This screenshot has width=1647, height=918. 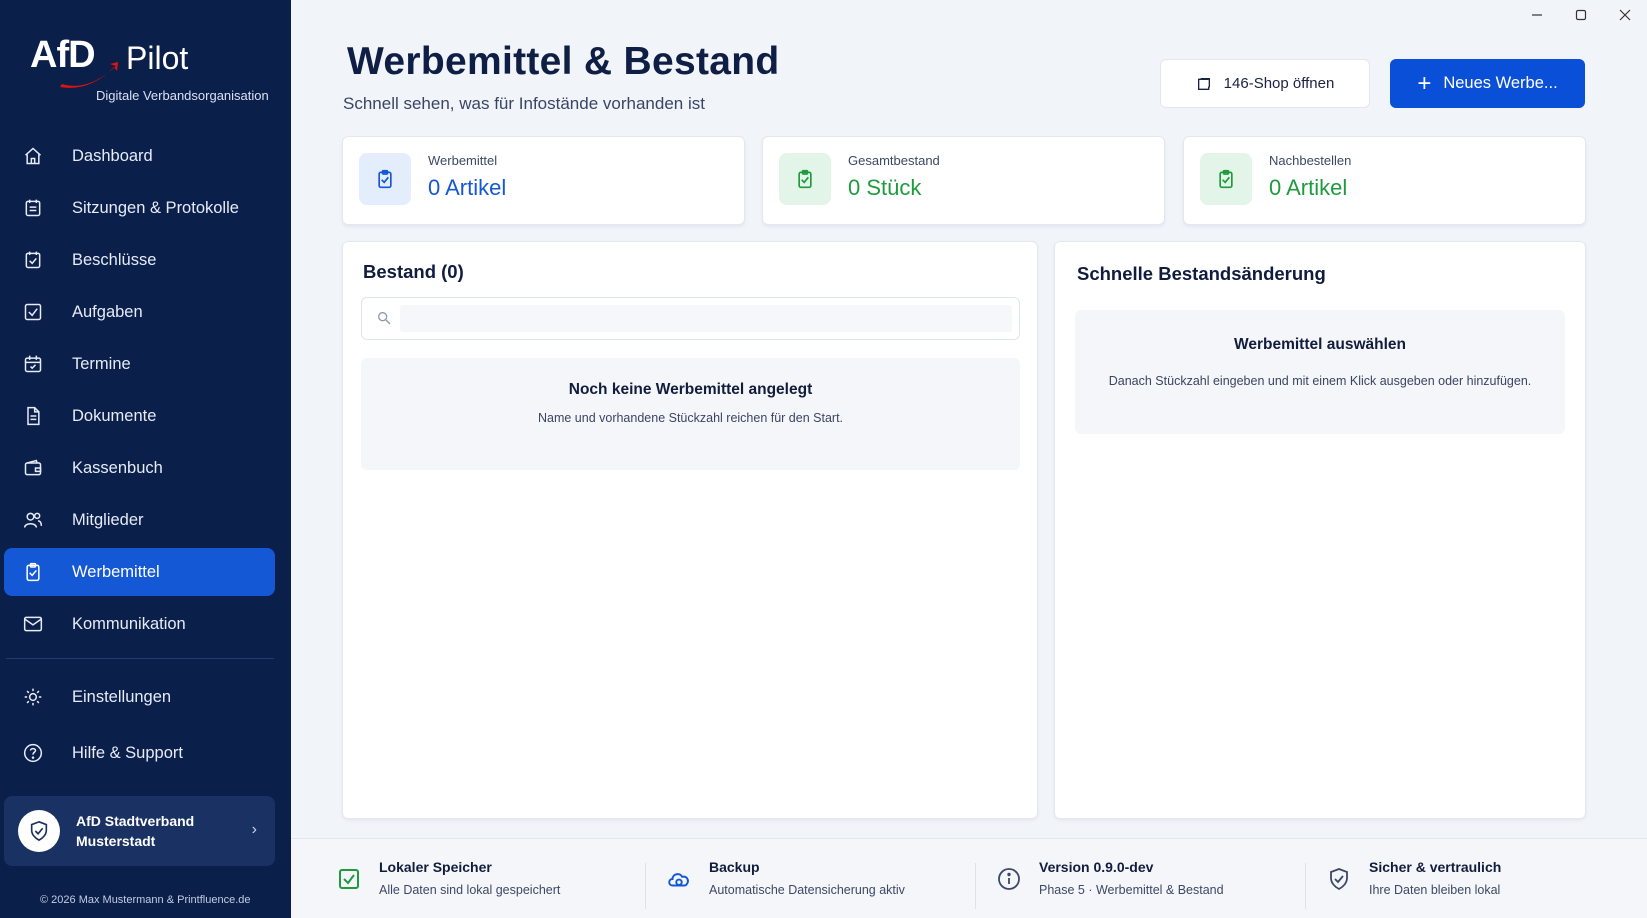 I want to click on open-shop-button: 146-Shop öffnen, so click(x=1265, y=83).